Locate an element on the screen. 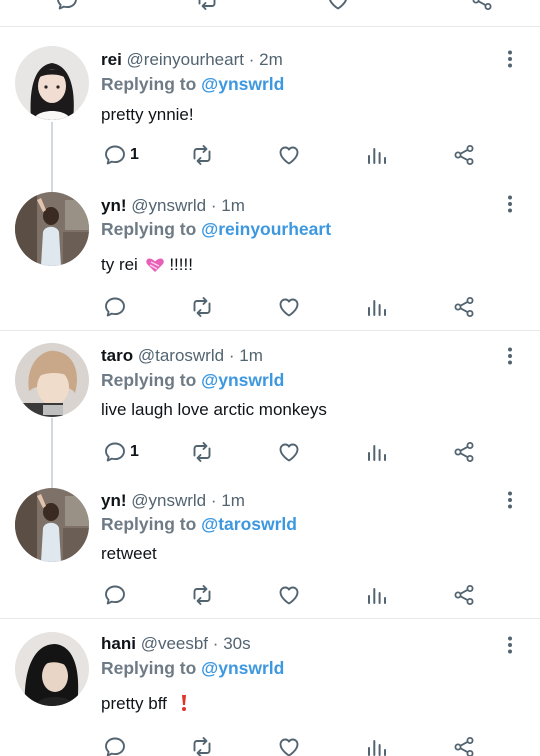  display-name: taro is located at coordinates (117, 355).